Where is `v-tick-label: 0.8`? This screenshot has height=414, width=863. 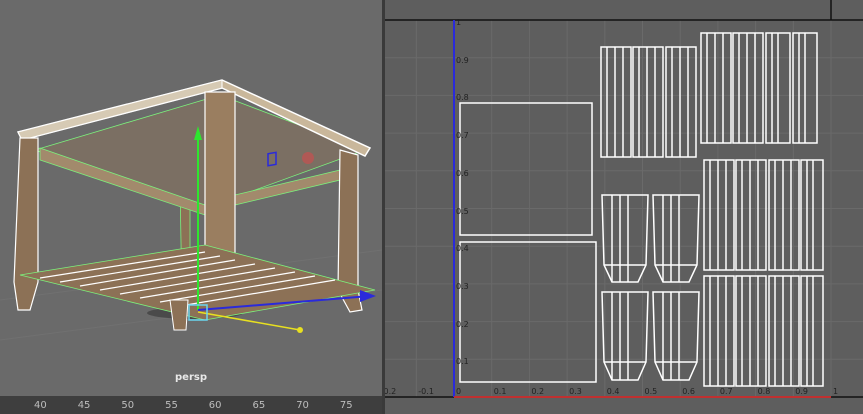
v-tick-label: 0.8 is located at coordinates (462, 98).